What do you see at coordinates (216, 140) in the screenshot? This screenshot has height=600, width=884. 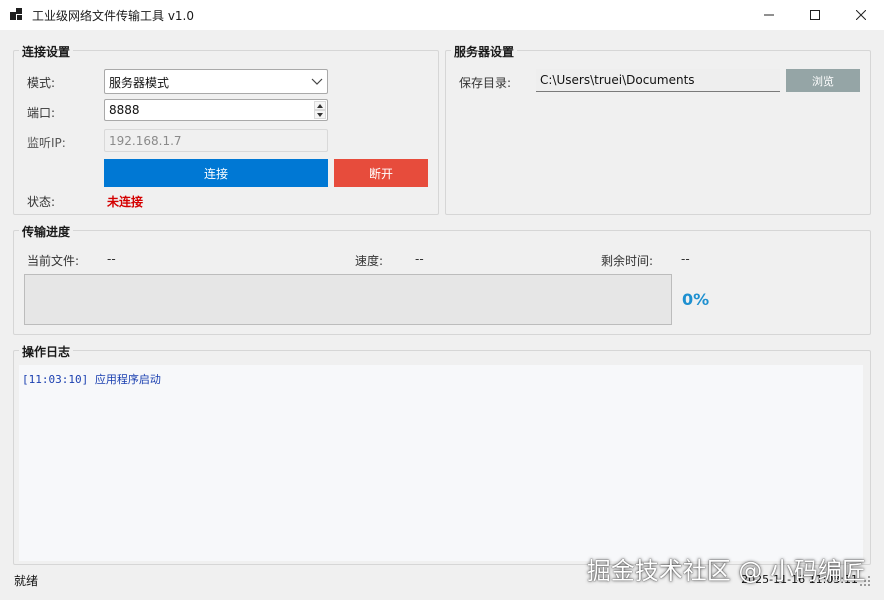 I see `listen-ip-field: 192.168.1.7` at bounding box center [216, 140].